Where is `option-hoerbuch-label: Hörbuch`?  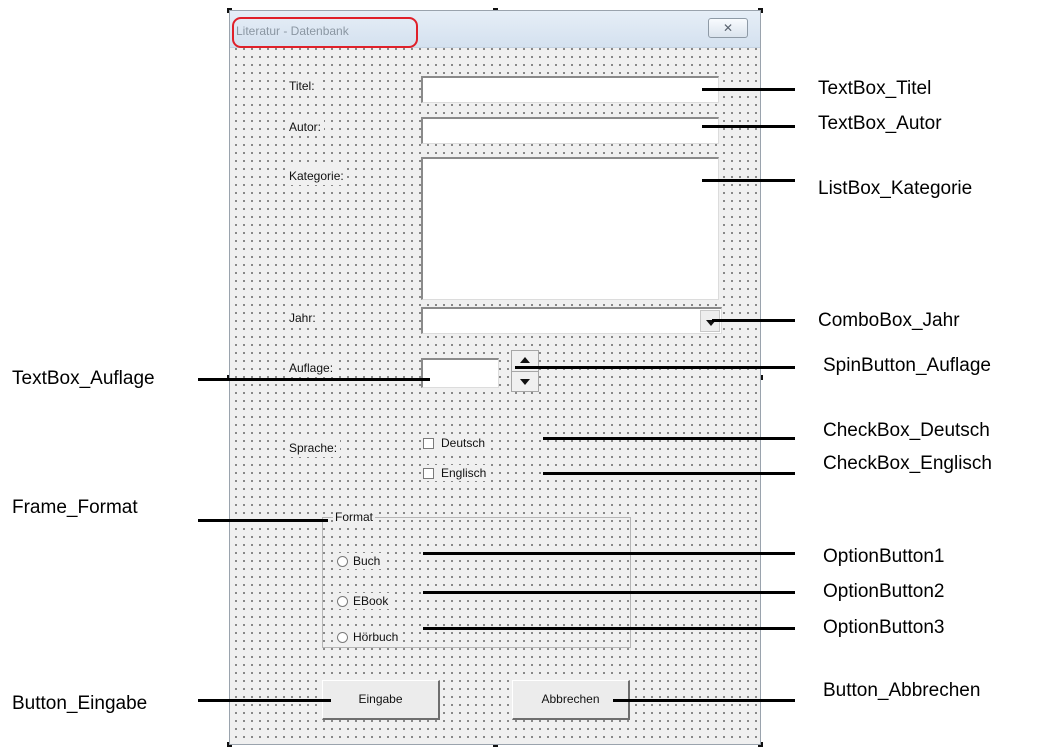 option-hoerbuch-label: Hörbuch is located at coordinates (376, 637).